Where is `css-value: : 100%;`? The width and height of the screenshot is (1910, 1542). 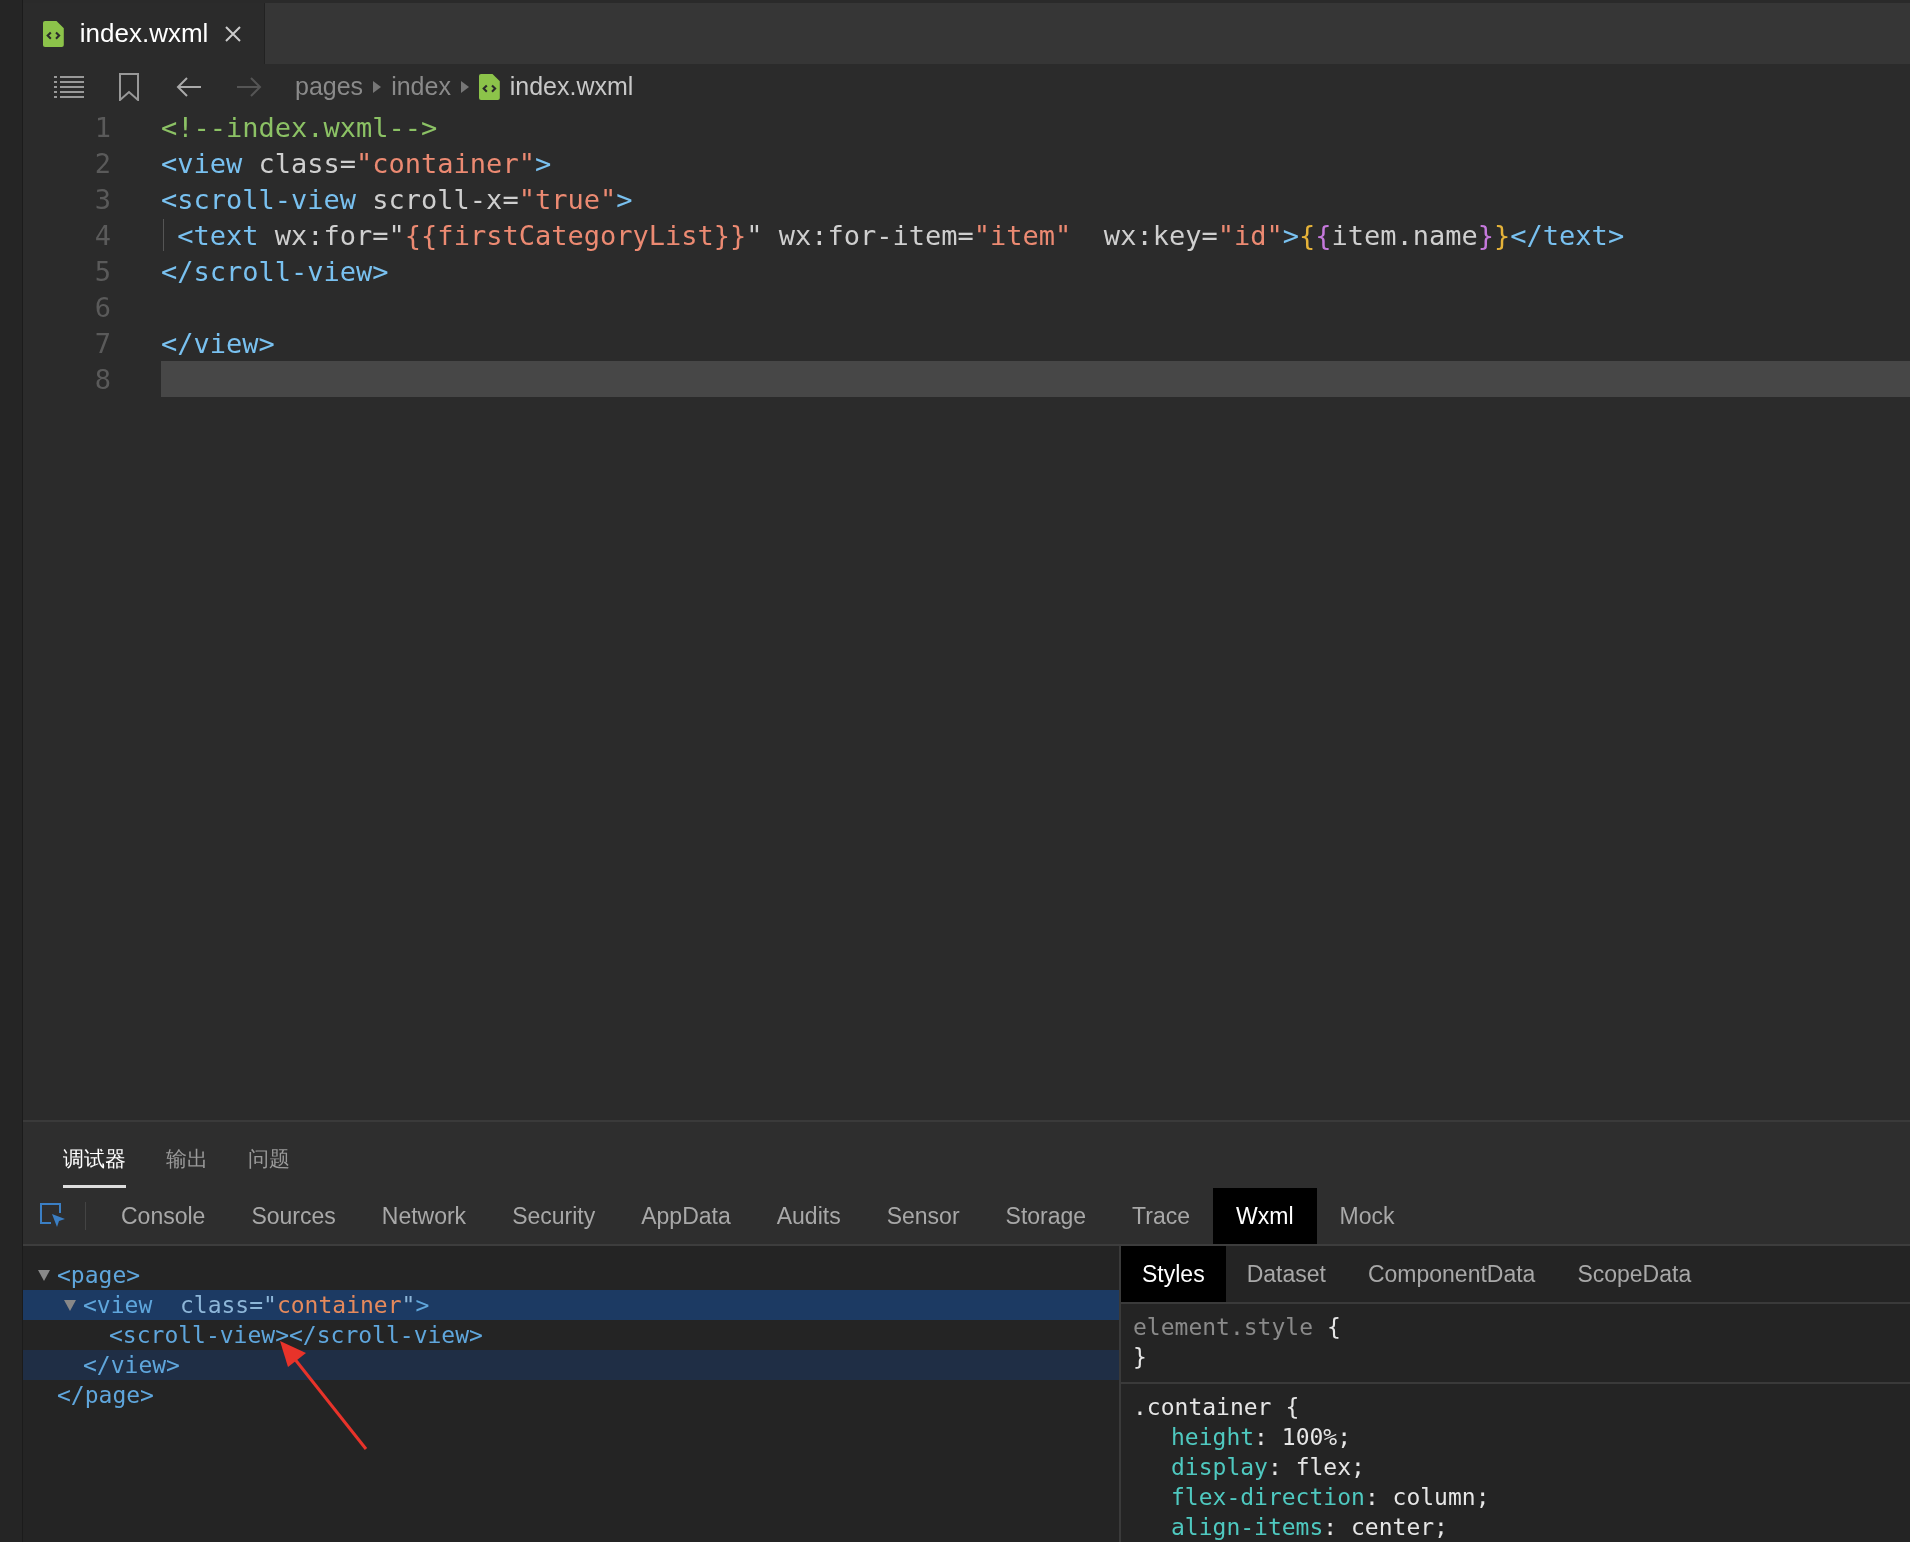 css-value: : 100%; is located at coordinates (1303, 1437).